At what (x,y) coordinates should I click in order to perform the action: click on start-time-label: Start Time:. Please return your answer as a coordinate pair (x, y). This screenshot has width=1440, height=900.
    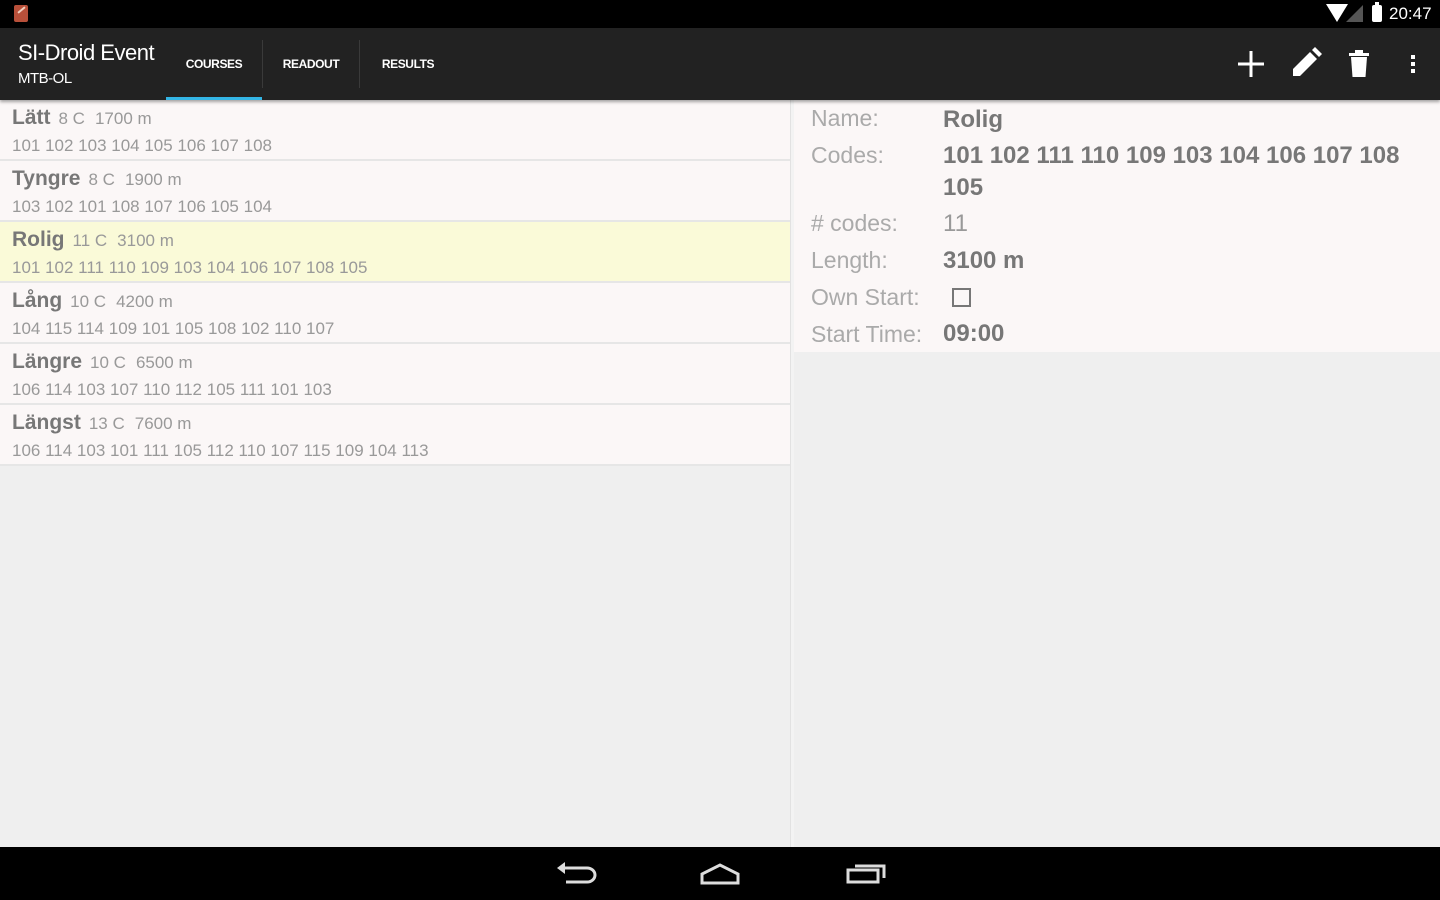
    Looking at the image, I should click on (867, 334).